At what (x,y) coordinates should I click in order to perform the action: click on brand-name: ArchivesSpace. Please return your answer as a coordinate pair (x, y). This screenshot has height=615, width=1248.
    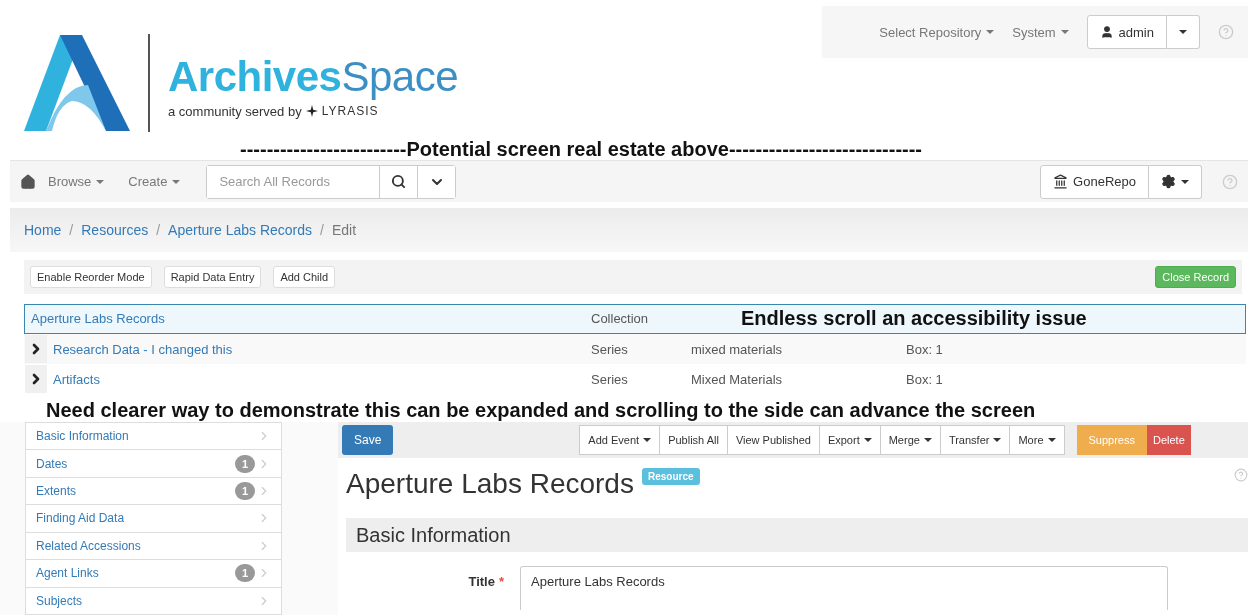
    Looking at the image, I should click on (313, 76).